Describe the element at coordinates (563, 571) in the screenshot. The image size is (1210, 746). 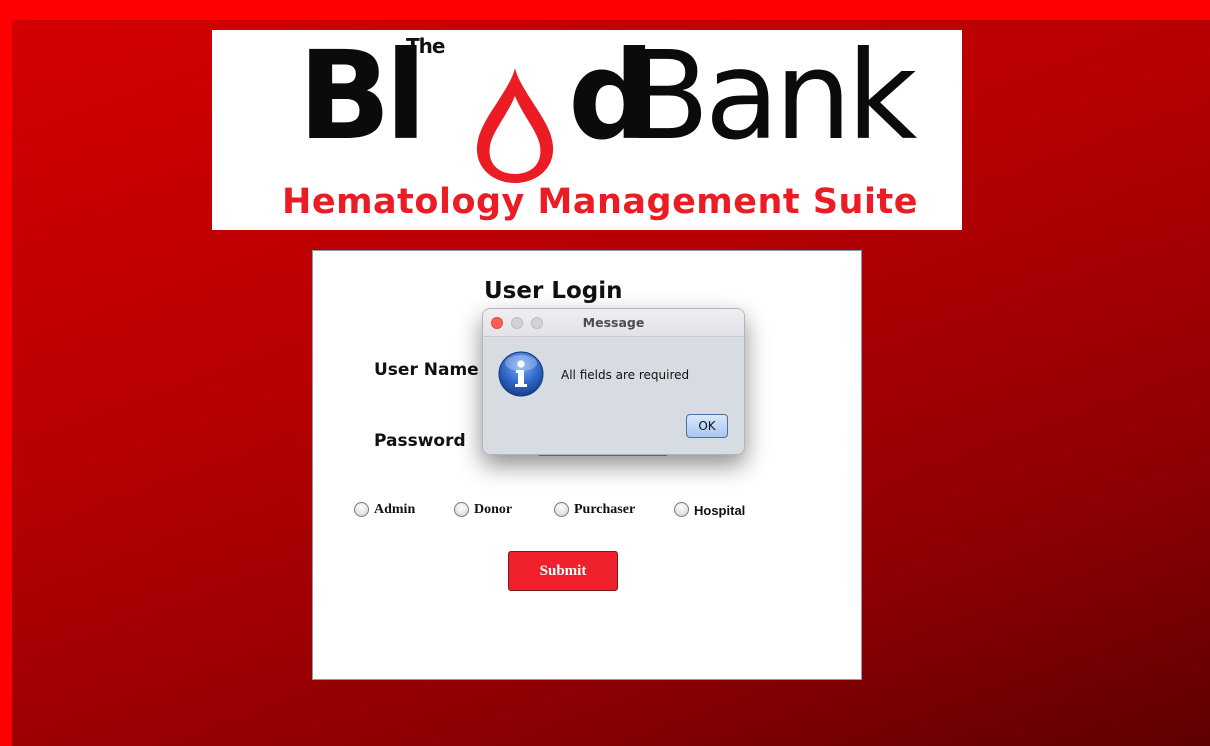
I see `submit-button: Submit` at that location.